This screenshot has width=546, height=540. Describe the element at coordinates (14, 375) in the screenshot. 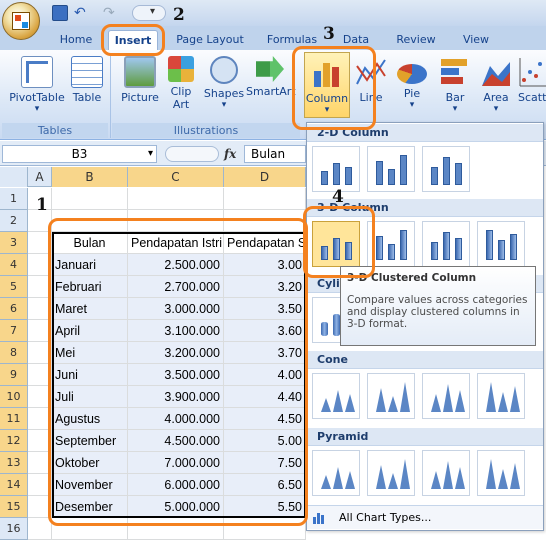

I see `row-header: 9` at that location.